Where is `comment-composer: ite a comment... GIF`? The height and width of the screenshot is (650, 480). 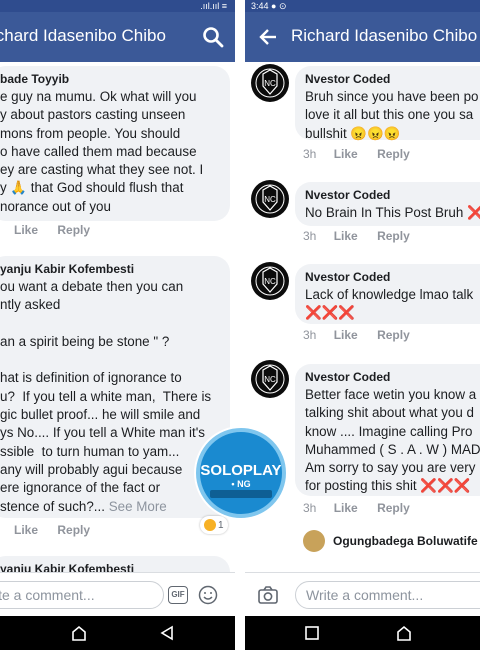 comment-composer: ite a comment... GIF is located at coordinates (117, 594).